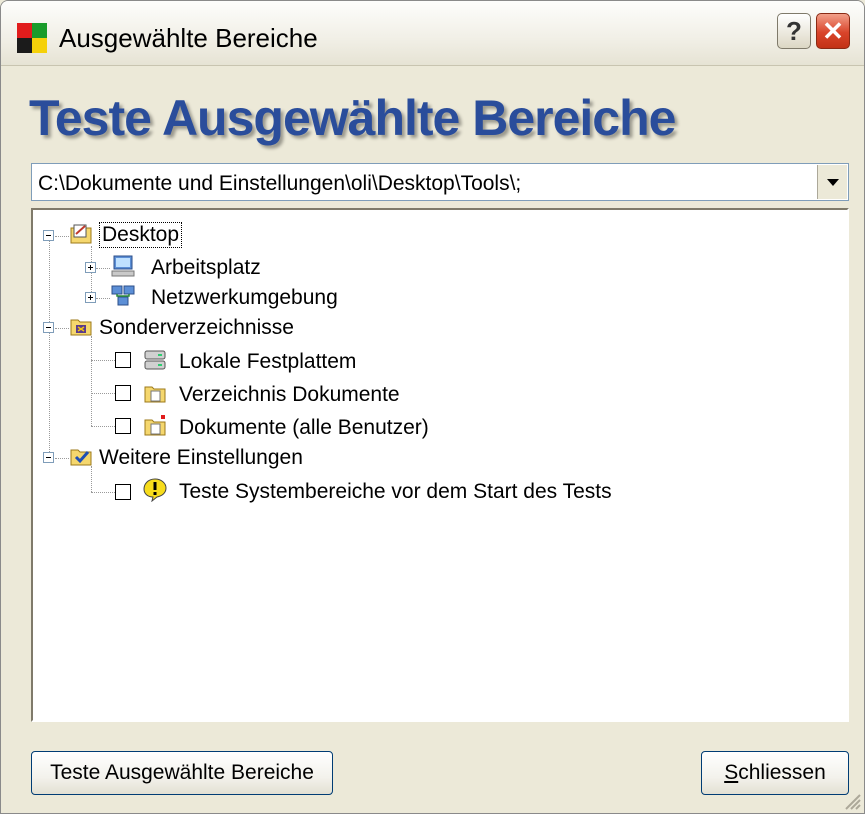 The height and width of the screenshot is (814, 865). What do you see at coordinates (196, 328) in the screenshot?
I see `tree-item-sonder: Sonderverzeichnisse` at bounding box center [196, 328].